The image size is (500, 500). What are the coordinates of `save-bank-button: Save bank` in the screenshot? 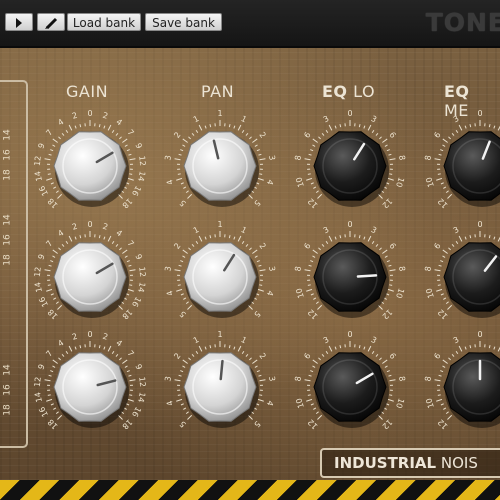 It's located at (183, 22).